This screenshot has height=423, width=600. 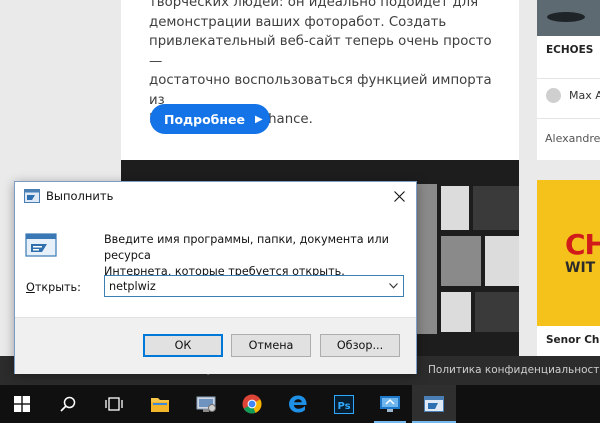 I want to click on folder-icon, so click(x=160, y=404).